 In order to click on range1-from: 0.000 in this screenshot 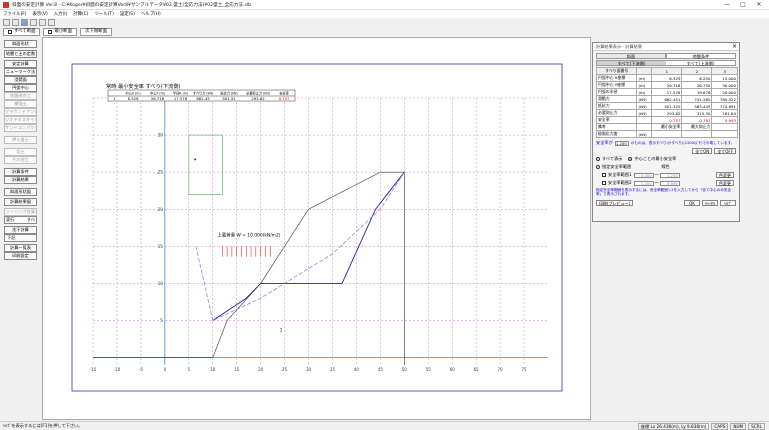, I will do `click(643, 175)`.